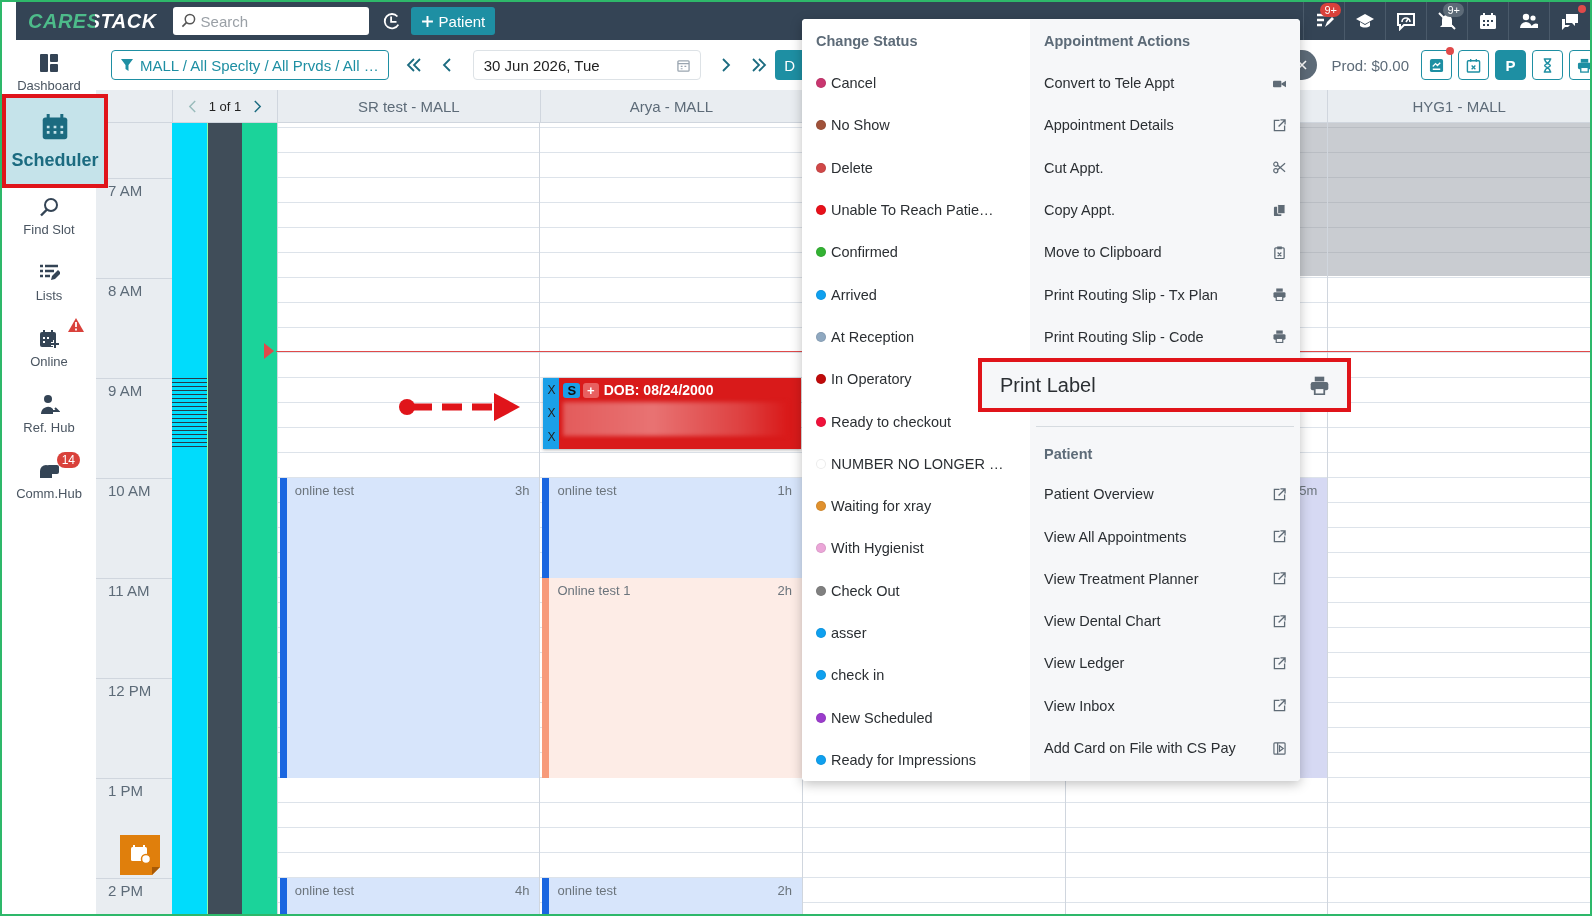  I want to click on menu-item: Print Routing Slip - Code, so click(1165, 337).